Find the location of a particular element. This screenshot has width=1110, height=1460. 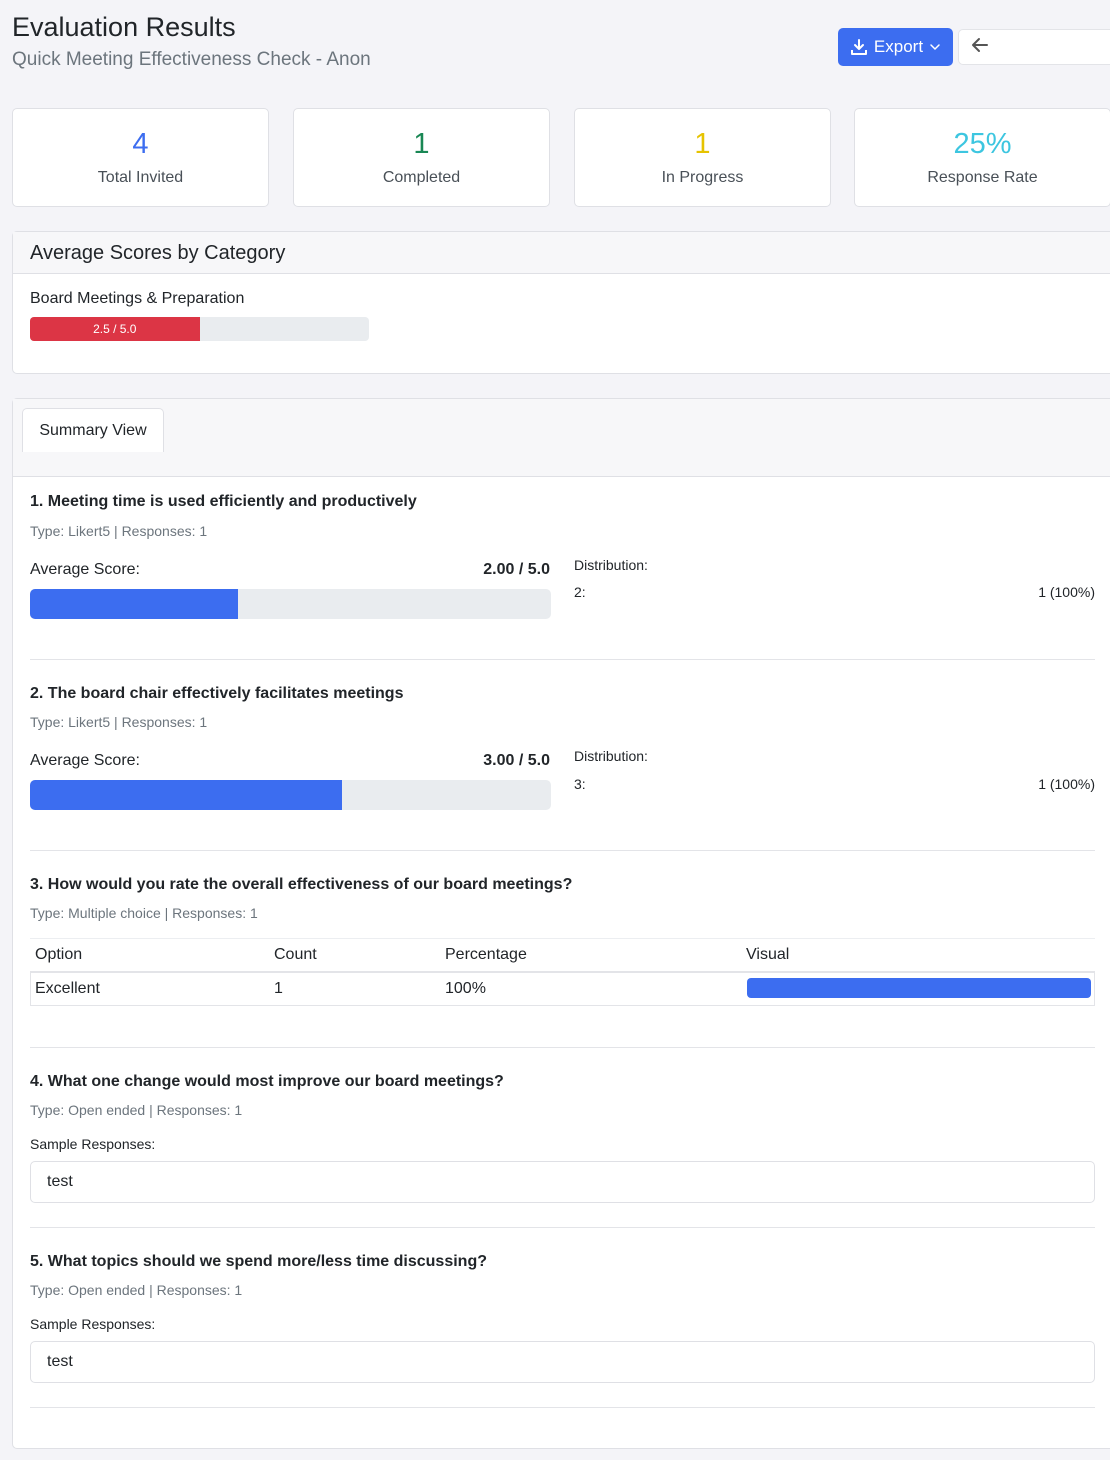

header-percentage: Percentage is located at coordinates (486, 954).